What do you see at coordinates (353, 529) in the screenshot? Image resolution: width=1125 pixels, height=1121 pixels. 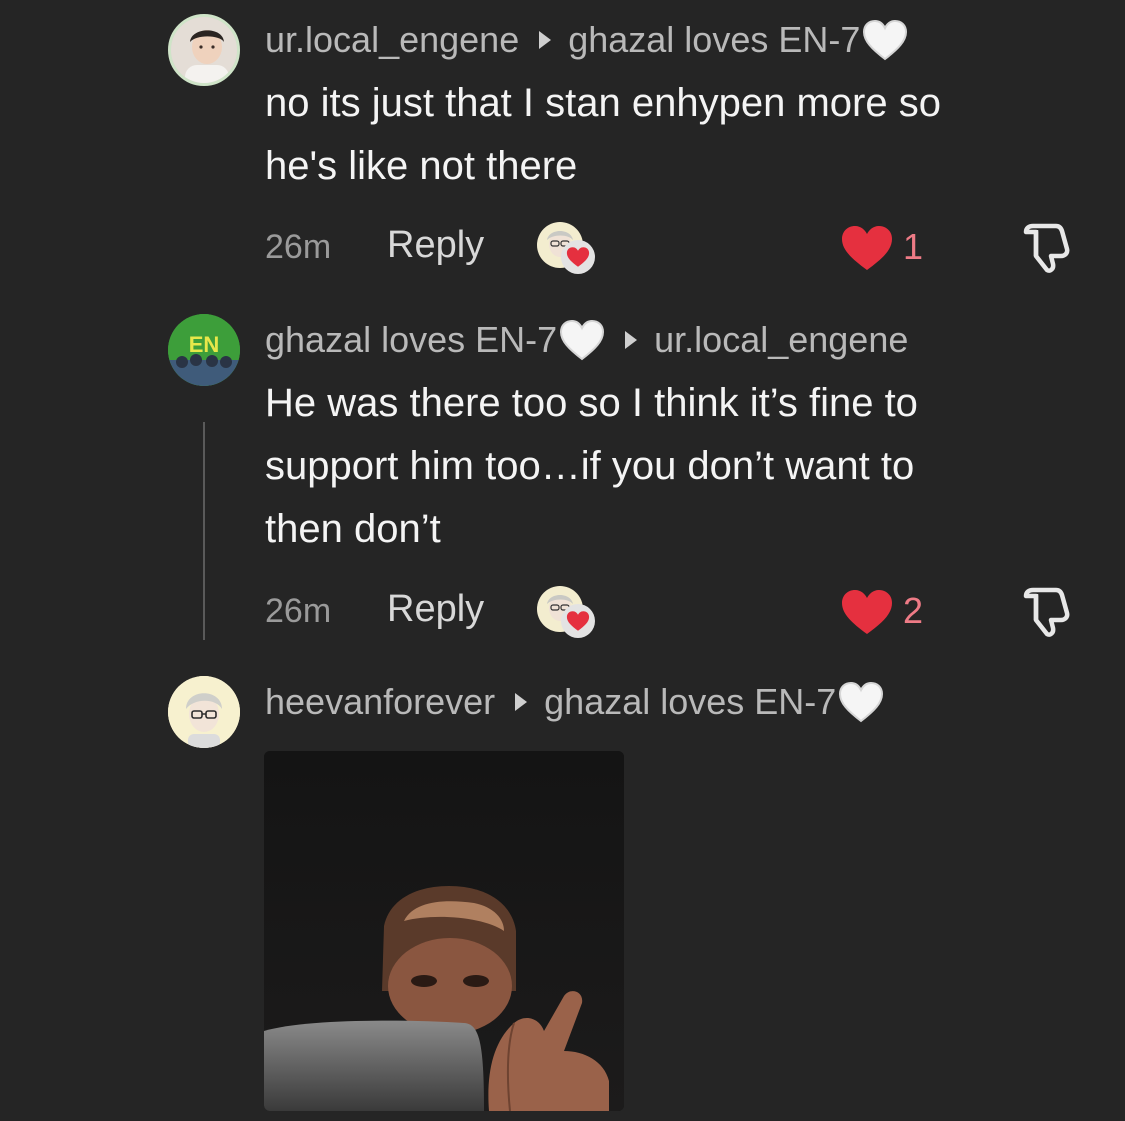 I see `comment-text-line: then don’t` at bounding box center [353, 529].